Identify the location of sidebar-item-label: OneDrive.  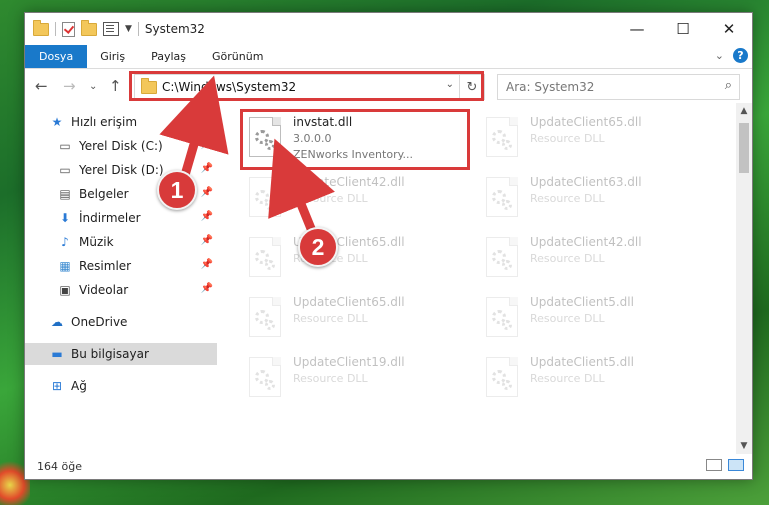
(99, 322).